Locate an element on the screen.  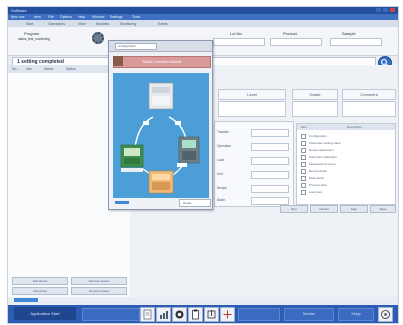
remove-device-button: Remove device is located at coordinates (99, 281).